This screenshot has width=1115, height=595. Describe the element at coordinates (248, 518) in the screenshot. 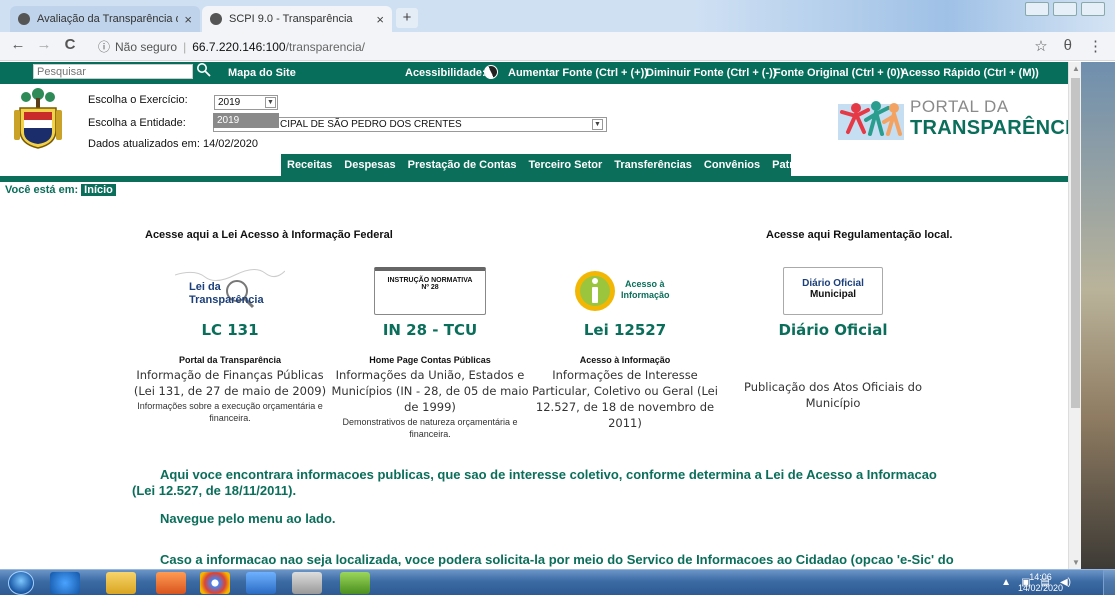

I see `navigation-paragraph: Navegue pelo menu ao lado.` at that location.